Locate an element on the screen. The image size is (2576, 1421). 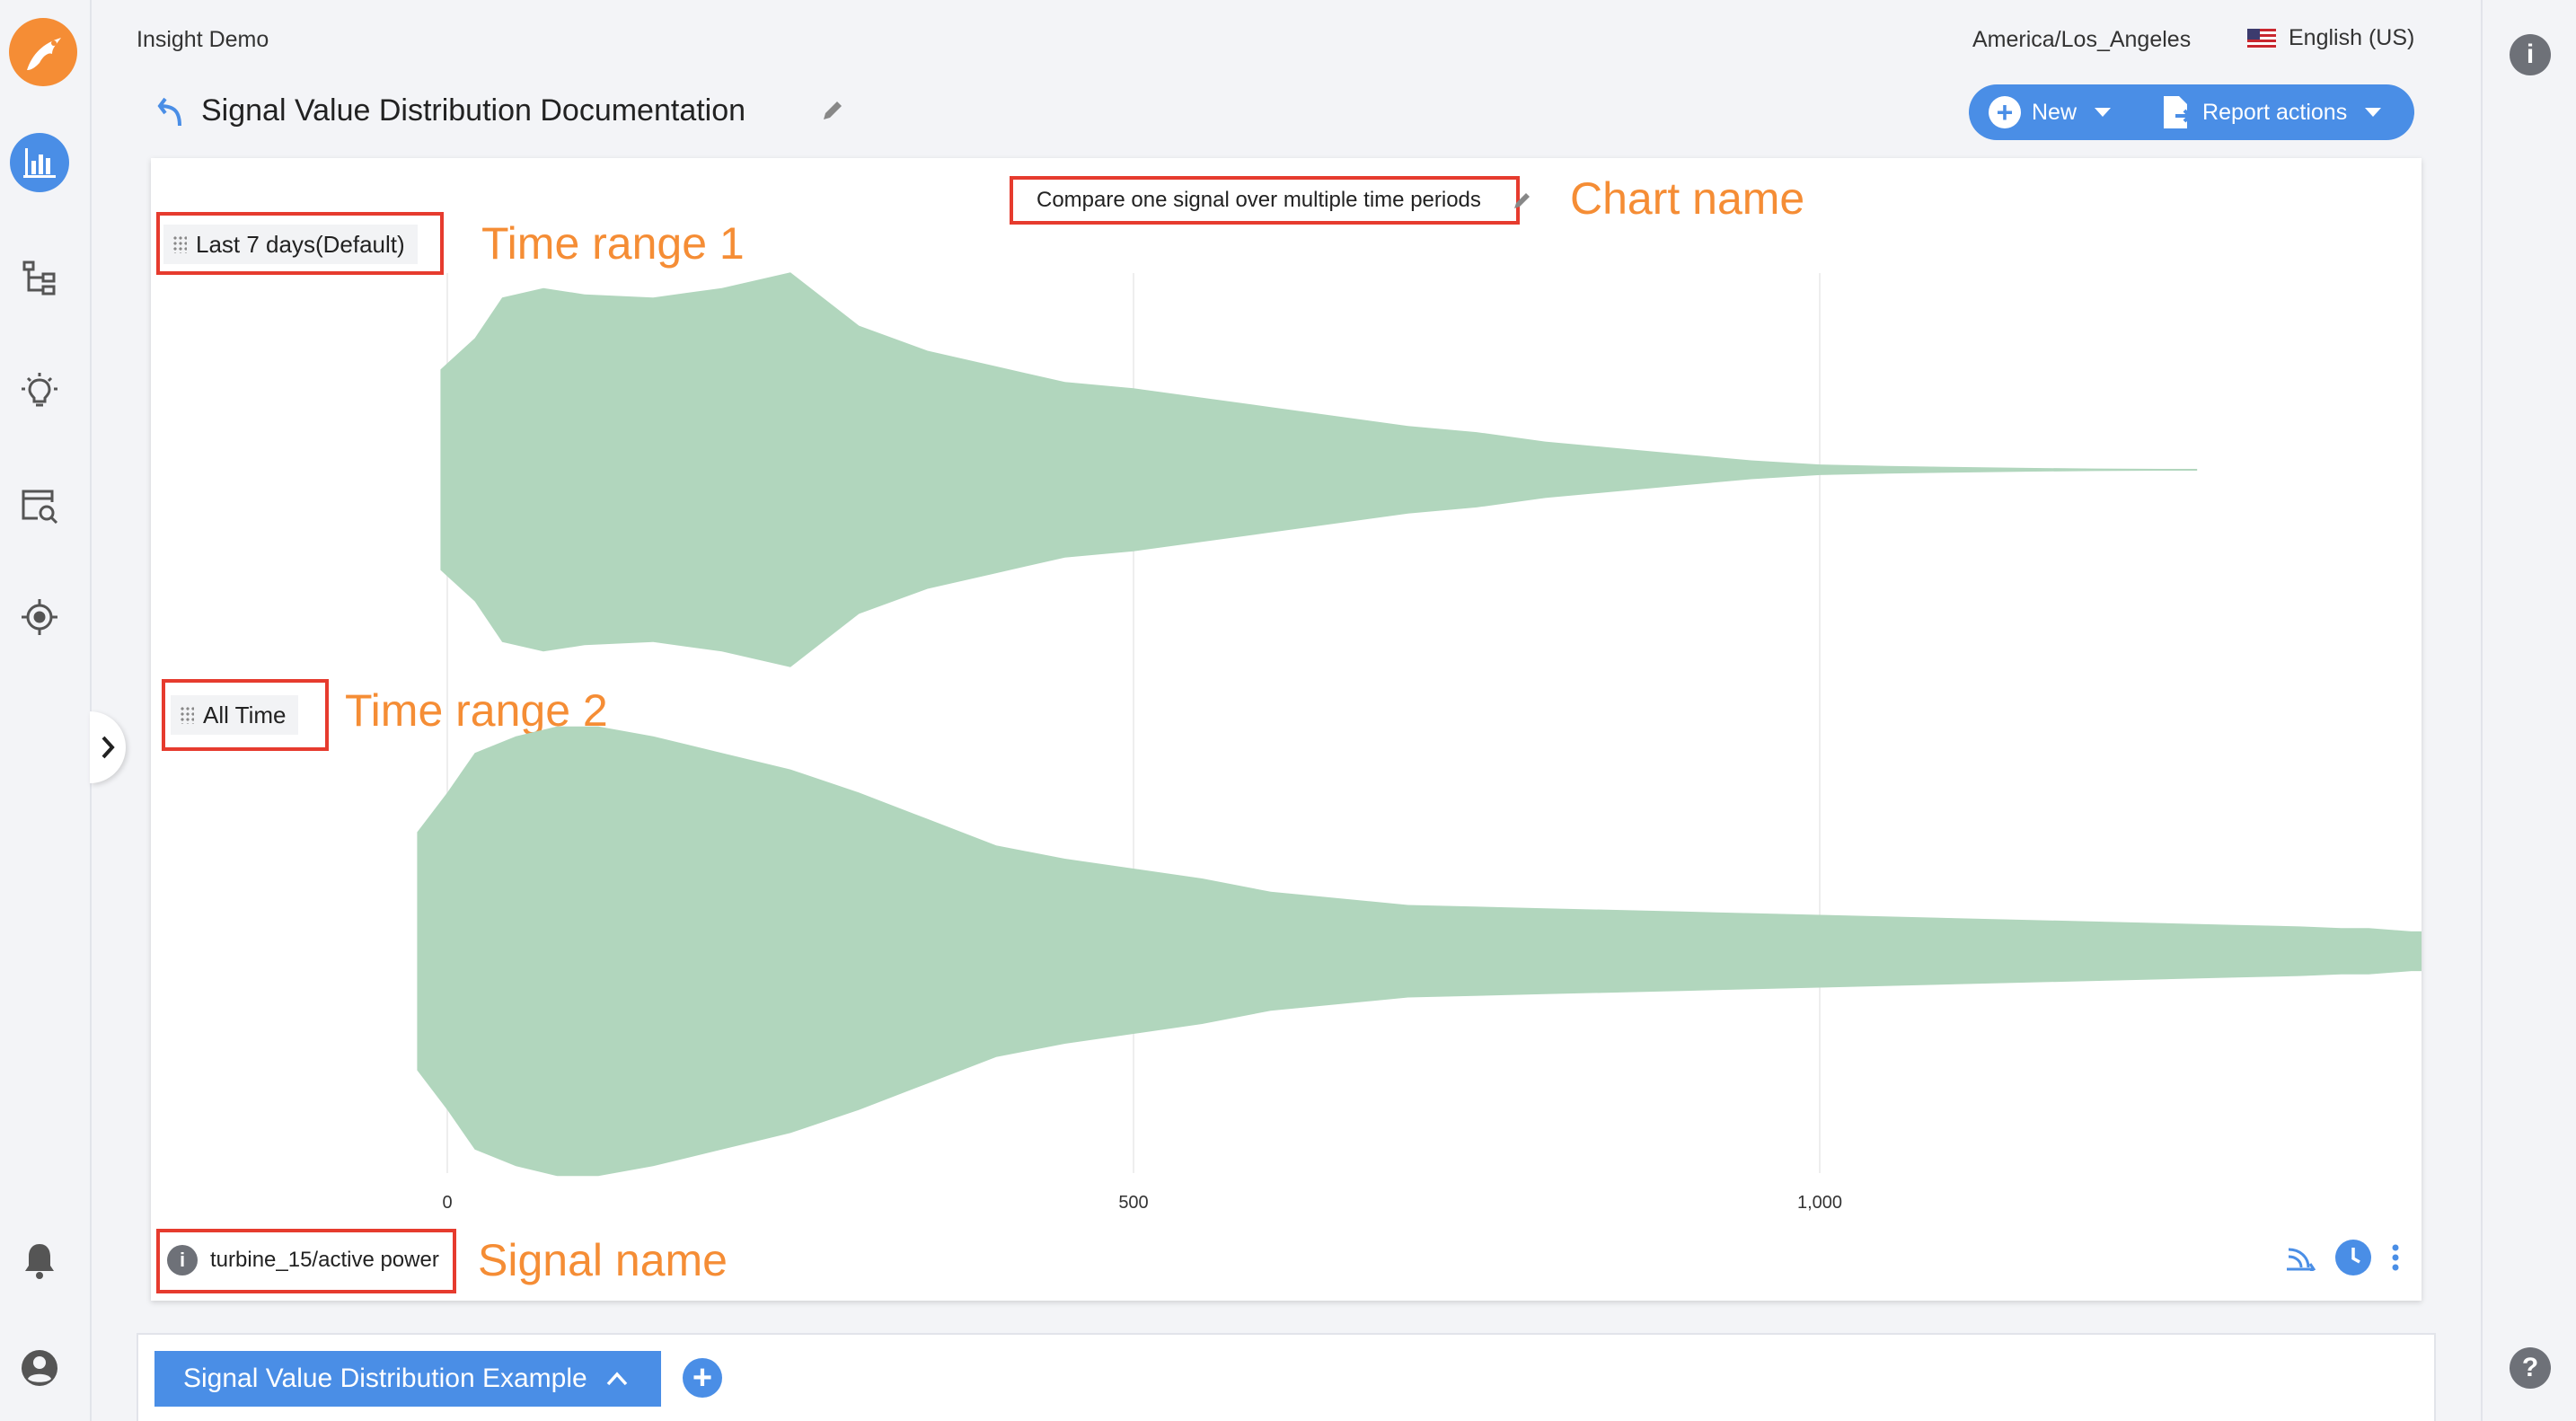
target-nav-icon is located at coordinates (39, 617).